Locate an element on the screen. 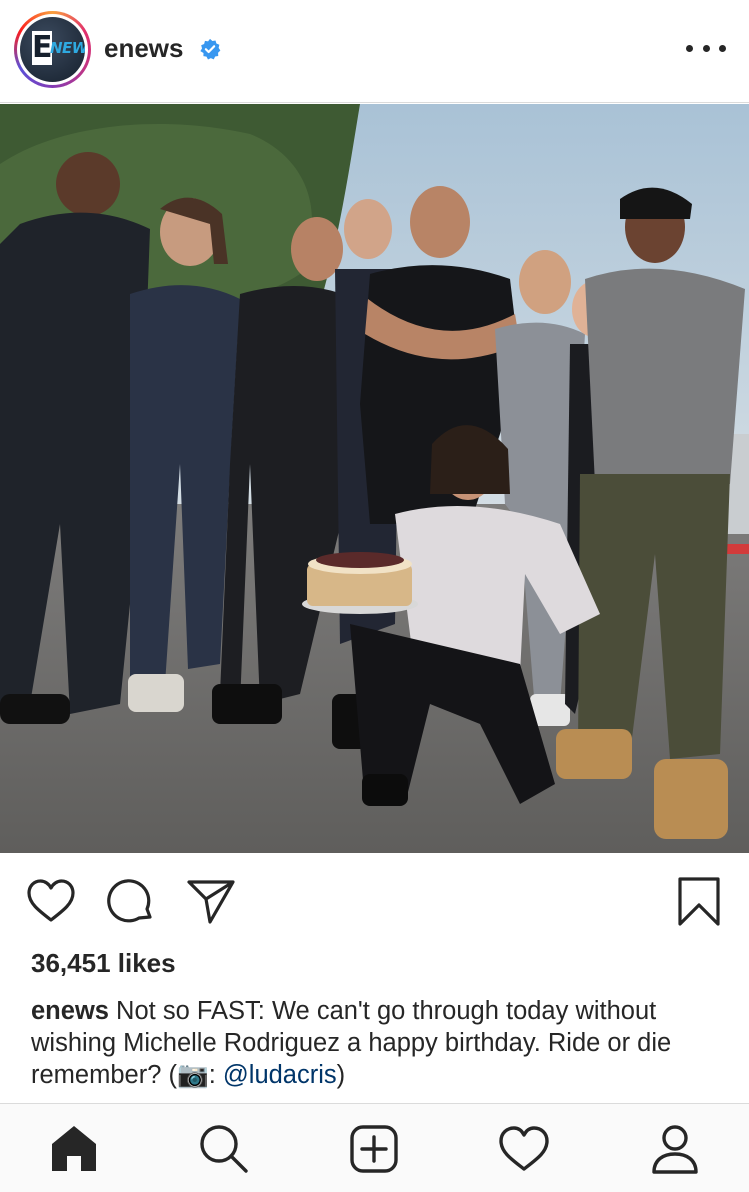 The image size is (749, 1192). home-icon is located at coordinates (74, 1149).